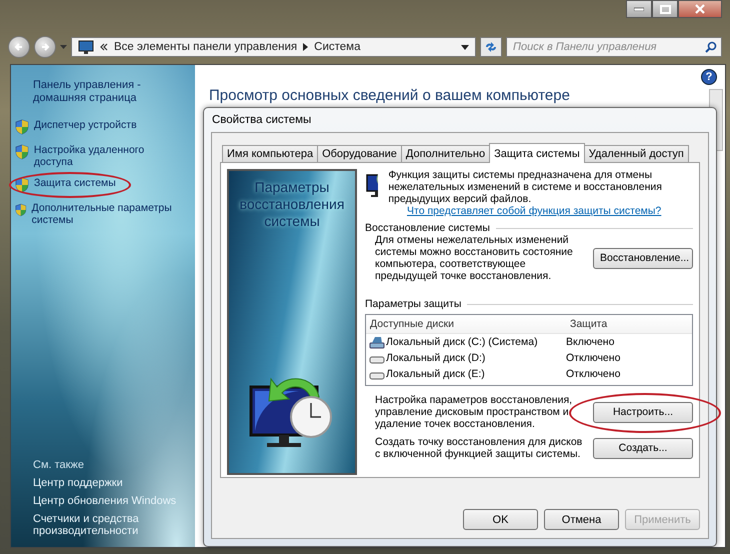 The image size is (730, 554). What do you see at coordinates (537, 153) in the screenshot?
I see `tab: Защита системы` at bounding box center [537, 153].